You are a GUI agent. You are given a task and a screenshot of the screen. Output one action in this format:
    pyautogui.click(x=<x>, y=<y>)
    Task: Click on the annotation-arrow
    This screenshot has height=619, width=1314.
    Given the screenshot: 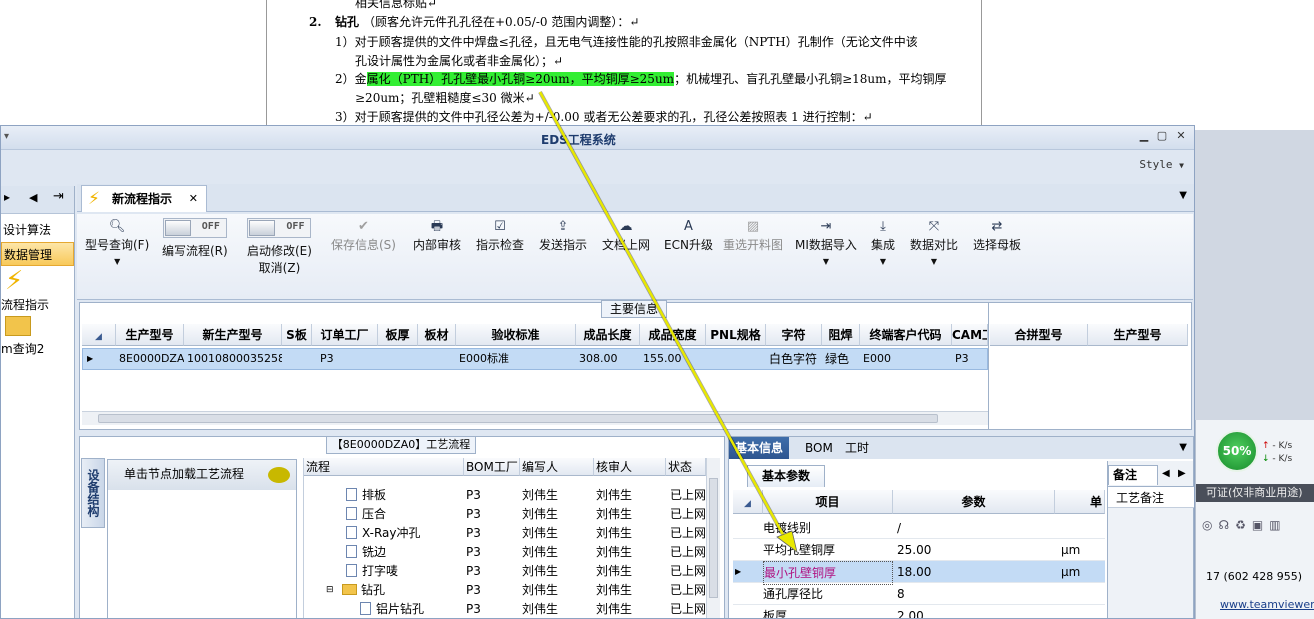 What is the action you would take?
    pyautogui.click(x=668, y=322)
    